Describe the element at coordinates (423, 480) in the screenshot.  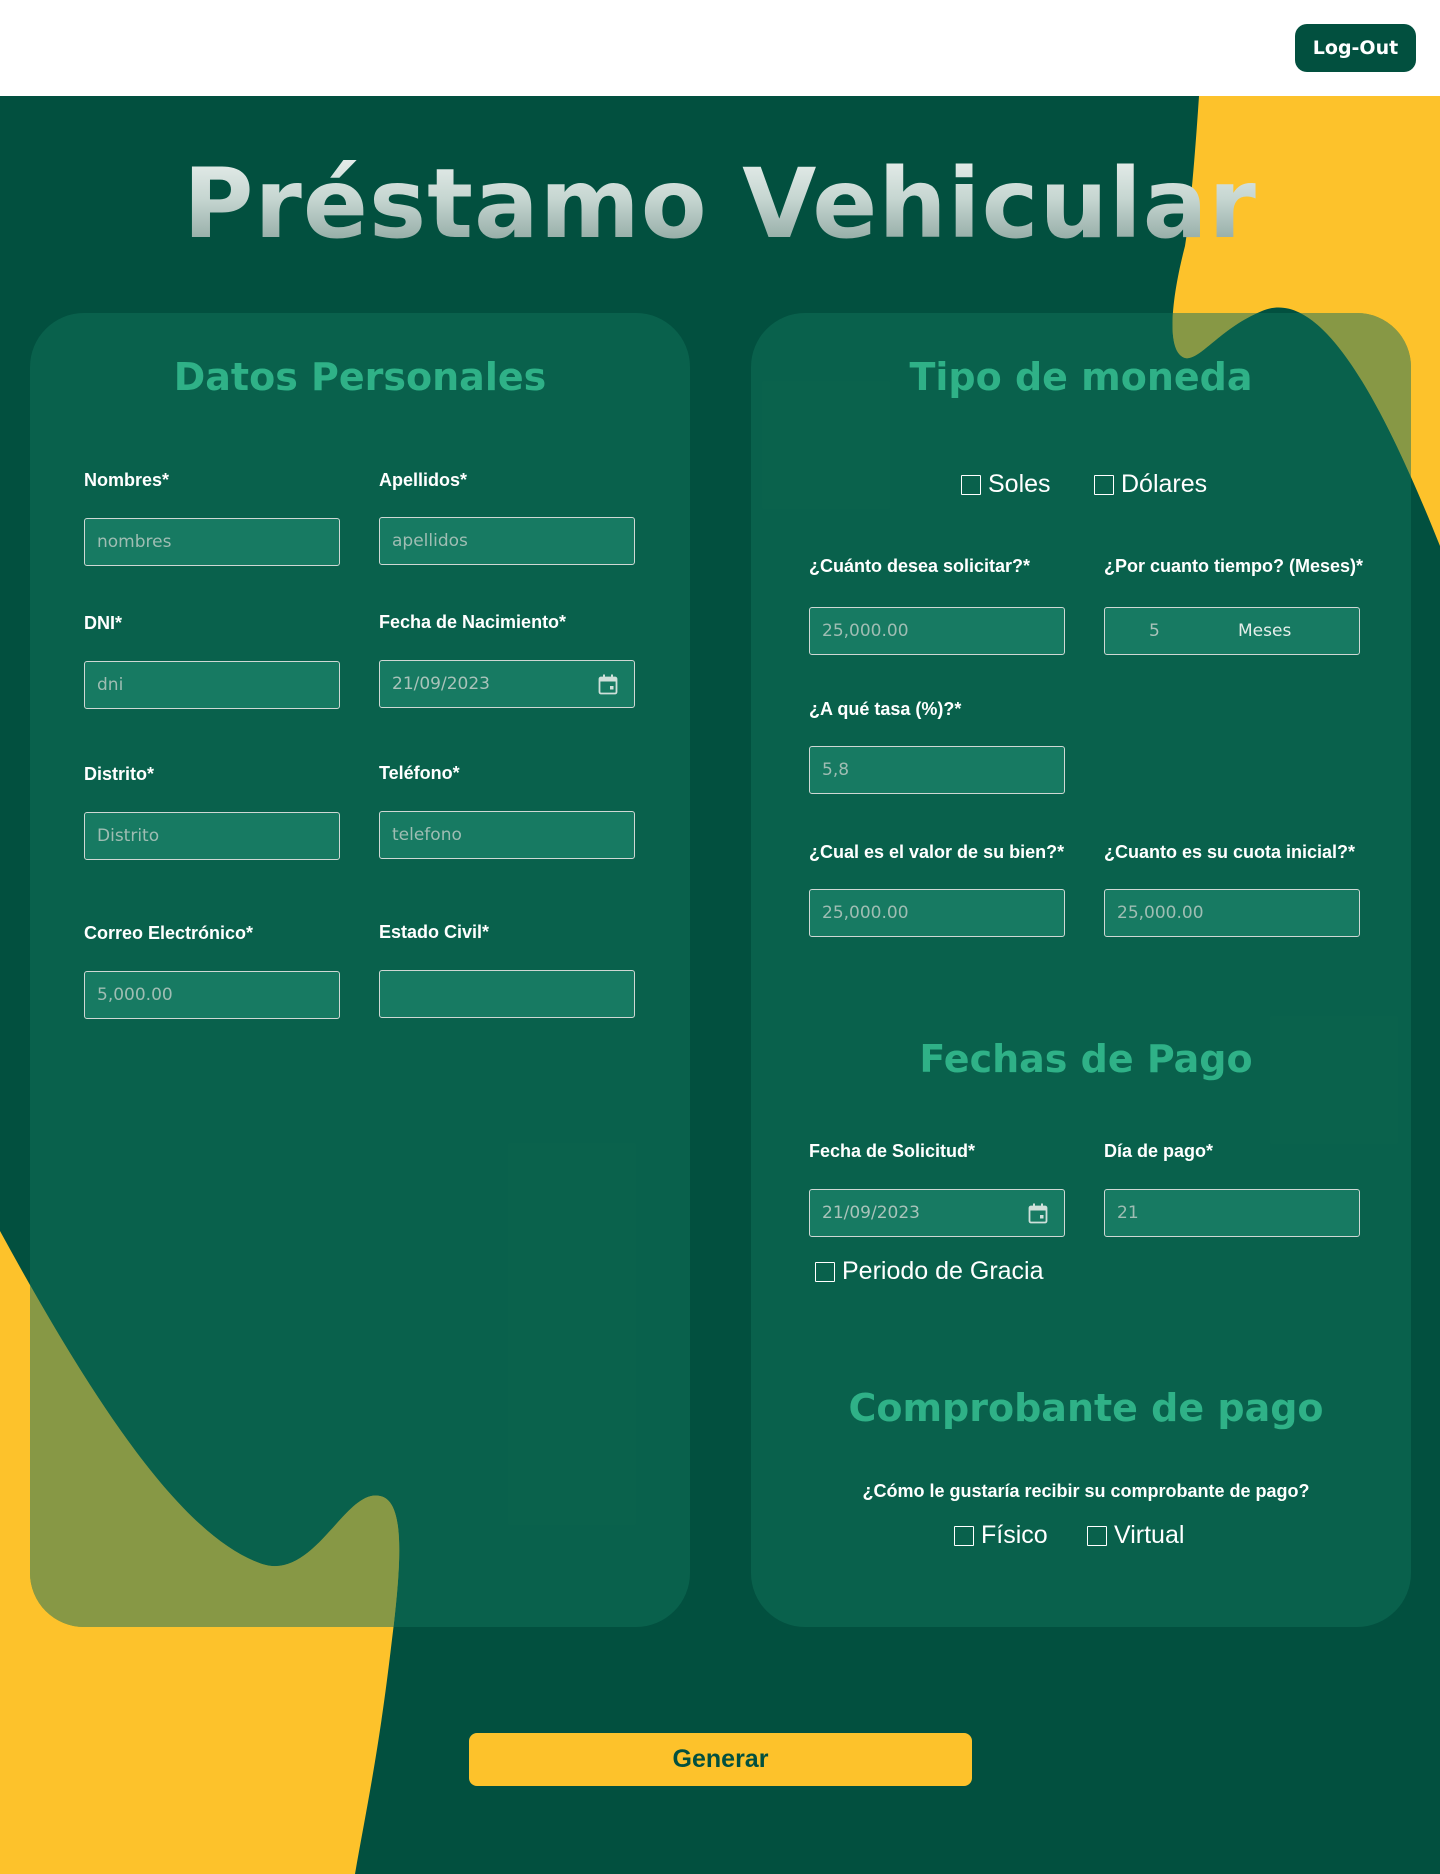
I see `apellidos-label: Apellidos*` at that location.